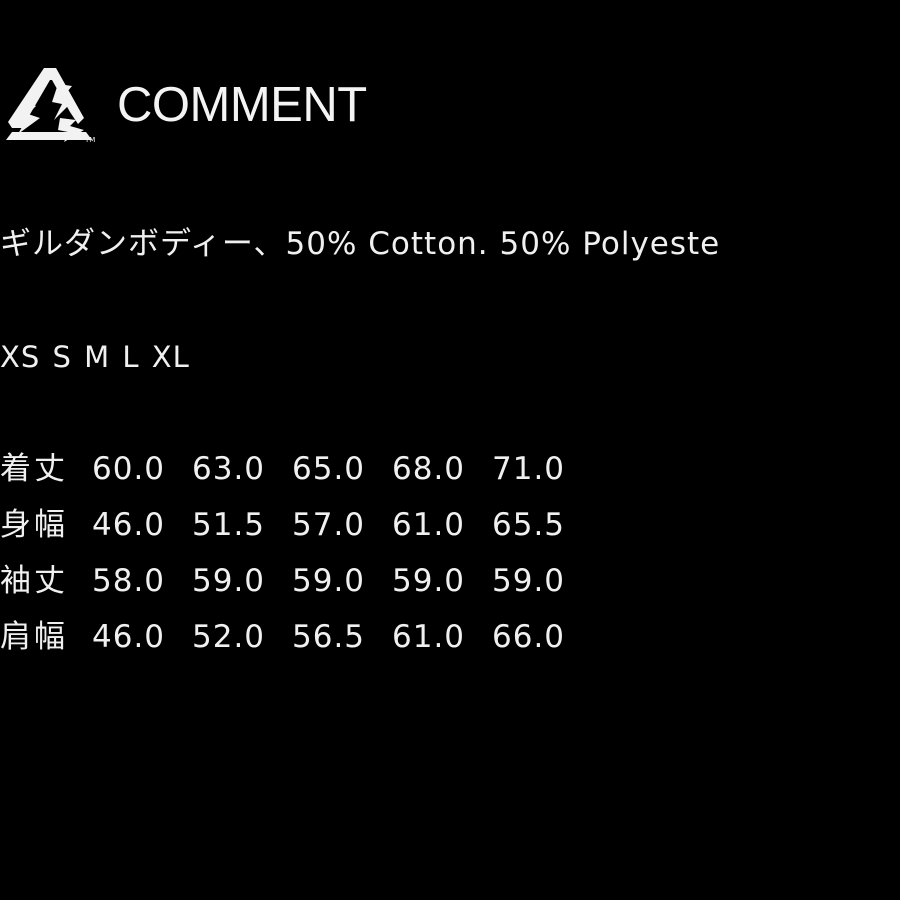  I want to click on measurement-label: 袖丈, so click(34, 581).